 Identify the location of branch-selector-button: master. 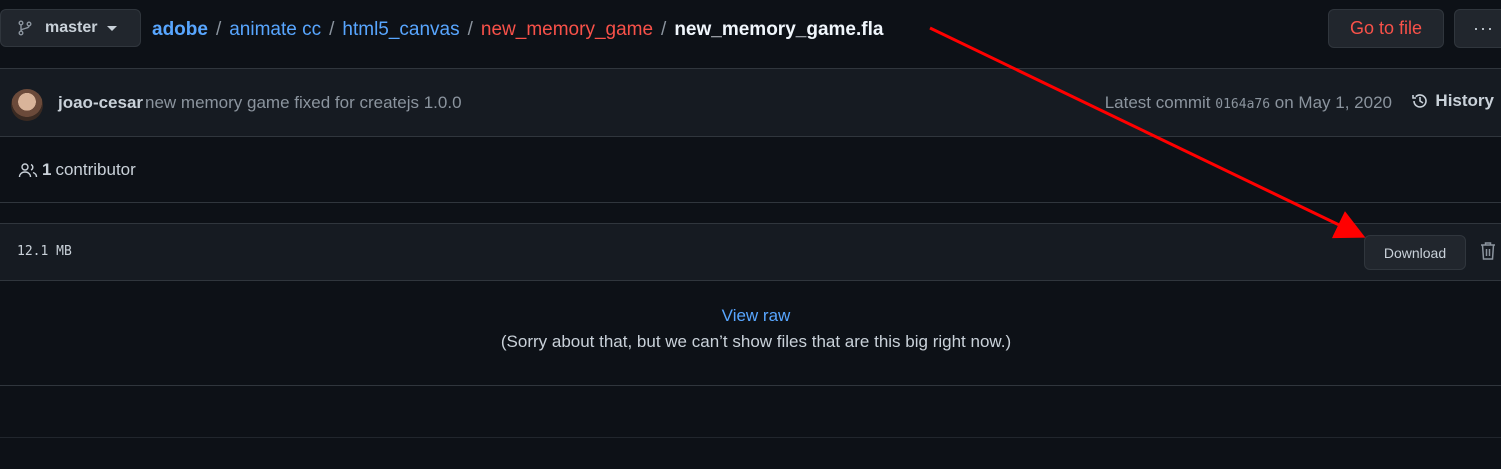
(70, 28).